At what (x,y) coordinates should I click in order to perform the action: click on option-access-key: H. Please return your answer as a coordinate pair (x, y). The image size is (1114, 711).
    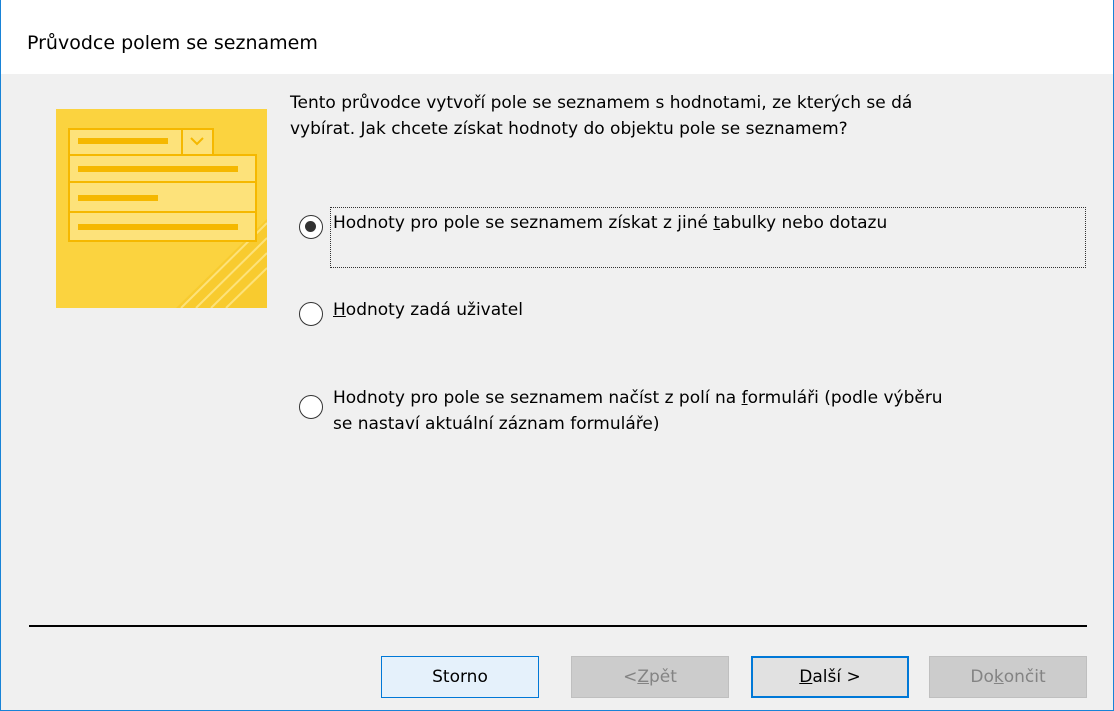
    Looking at the image, I should click on (339, 310).